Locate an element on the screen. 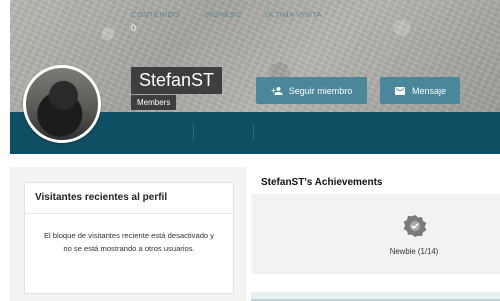  avatar is located at coordinates (62, 104).